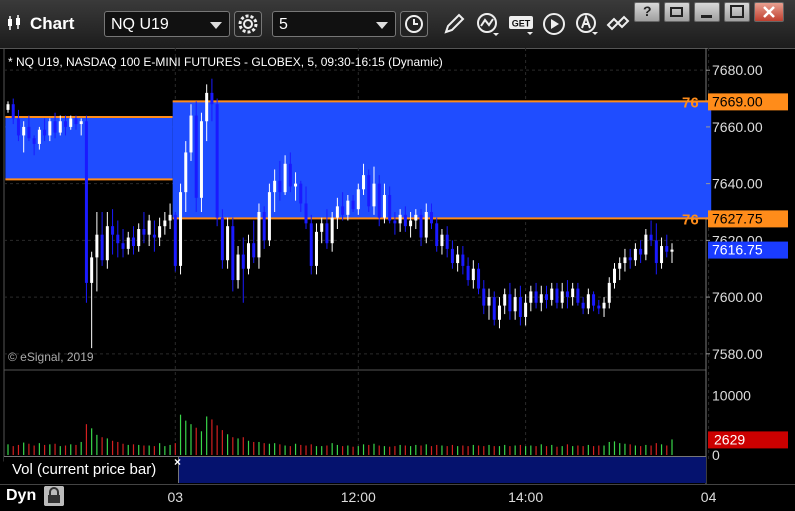 Image resolution: width=795 pixels, height=511 pixels. I want to click on clock-icon, so click(414, 24).